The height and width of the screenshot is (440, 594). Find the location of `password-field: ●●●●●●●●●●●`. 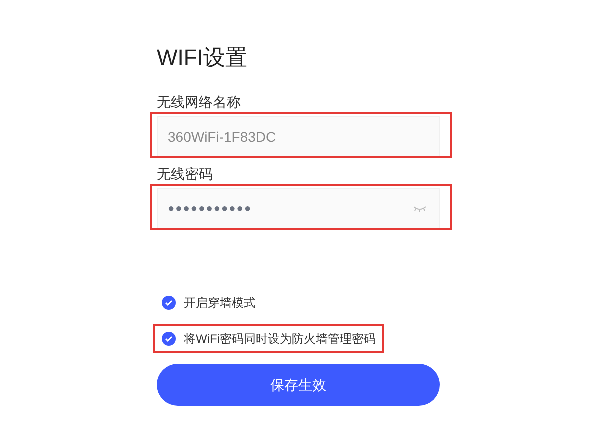

password-field: ●●●●●●●●●●● is located at coordinates (298, 209).